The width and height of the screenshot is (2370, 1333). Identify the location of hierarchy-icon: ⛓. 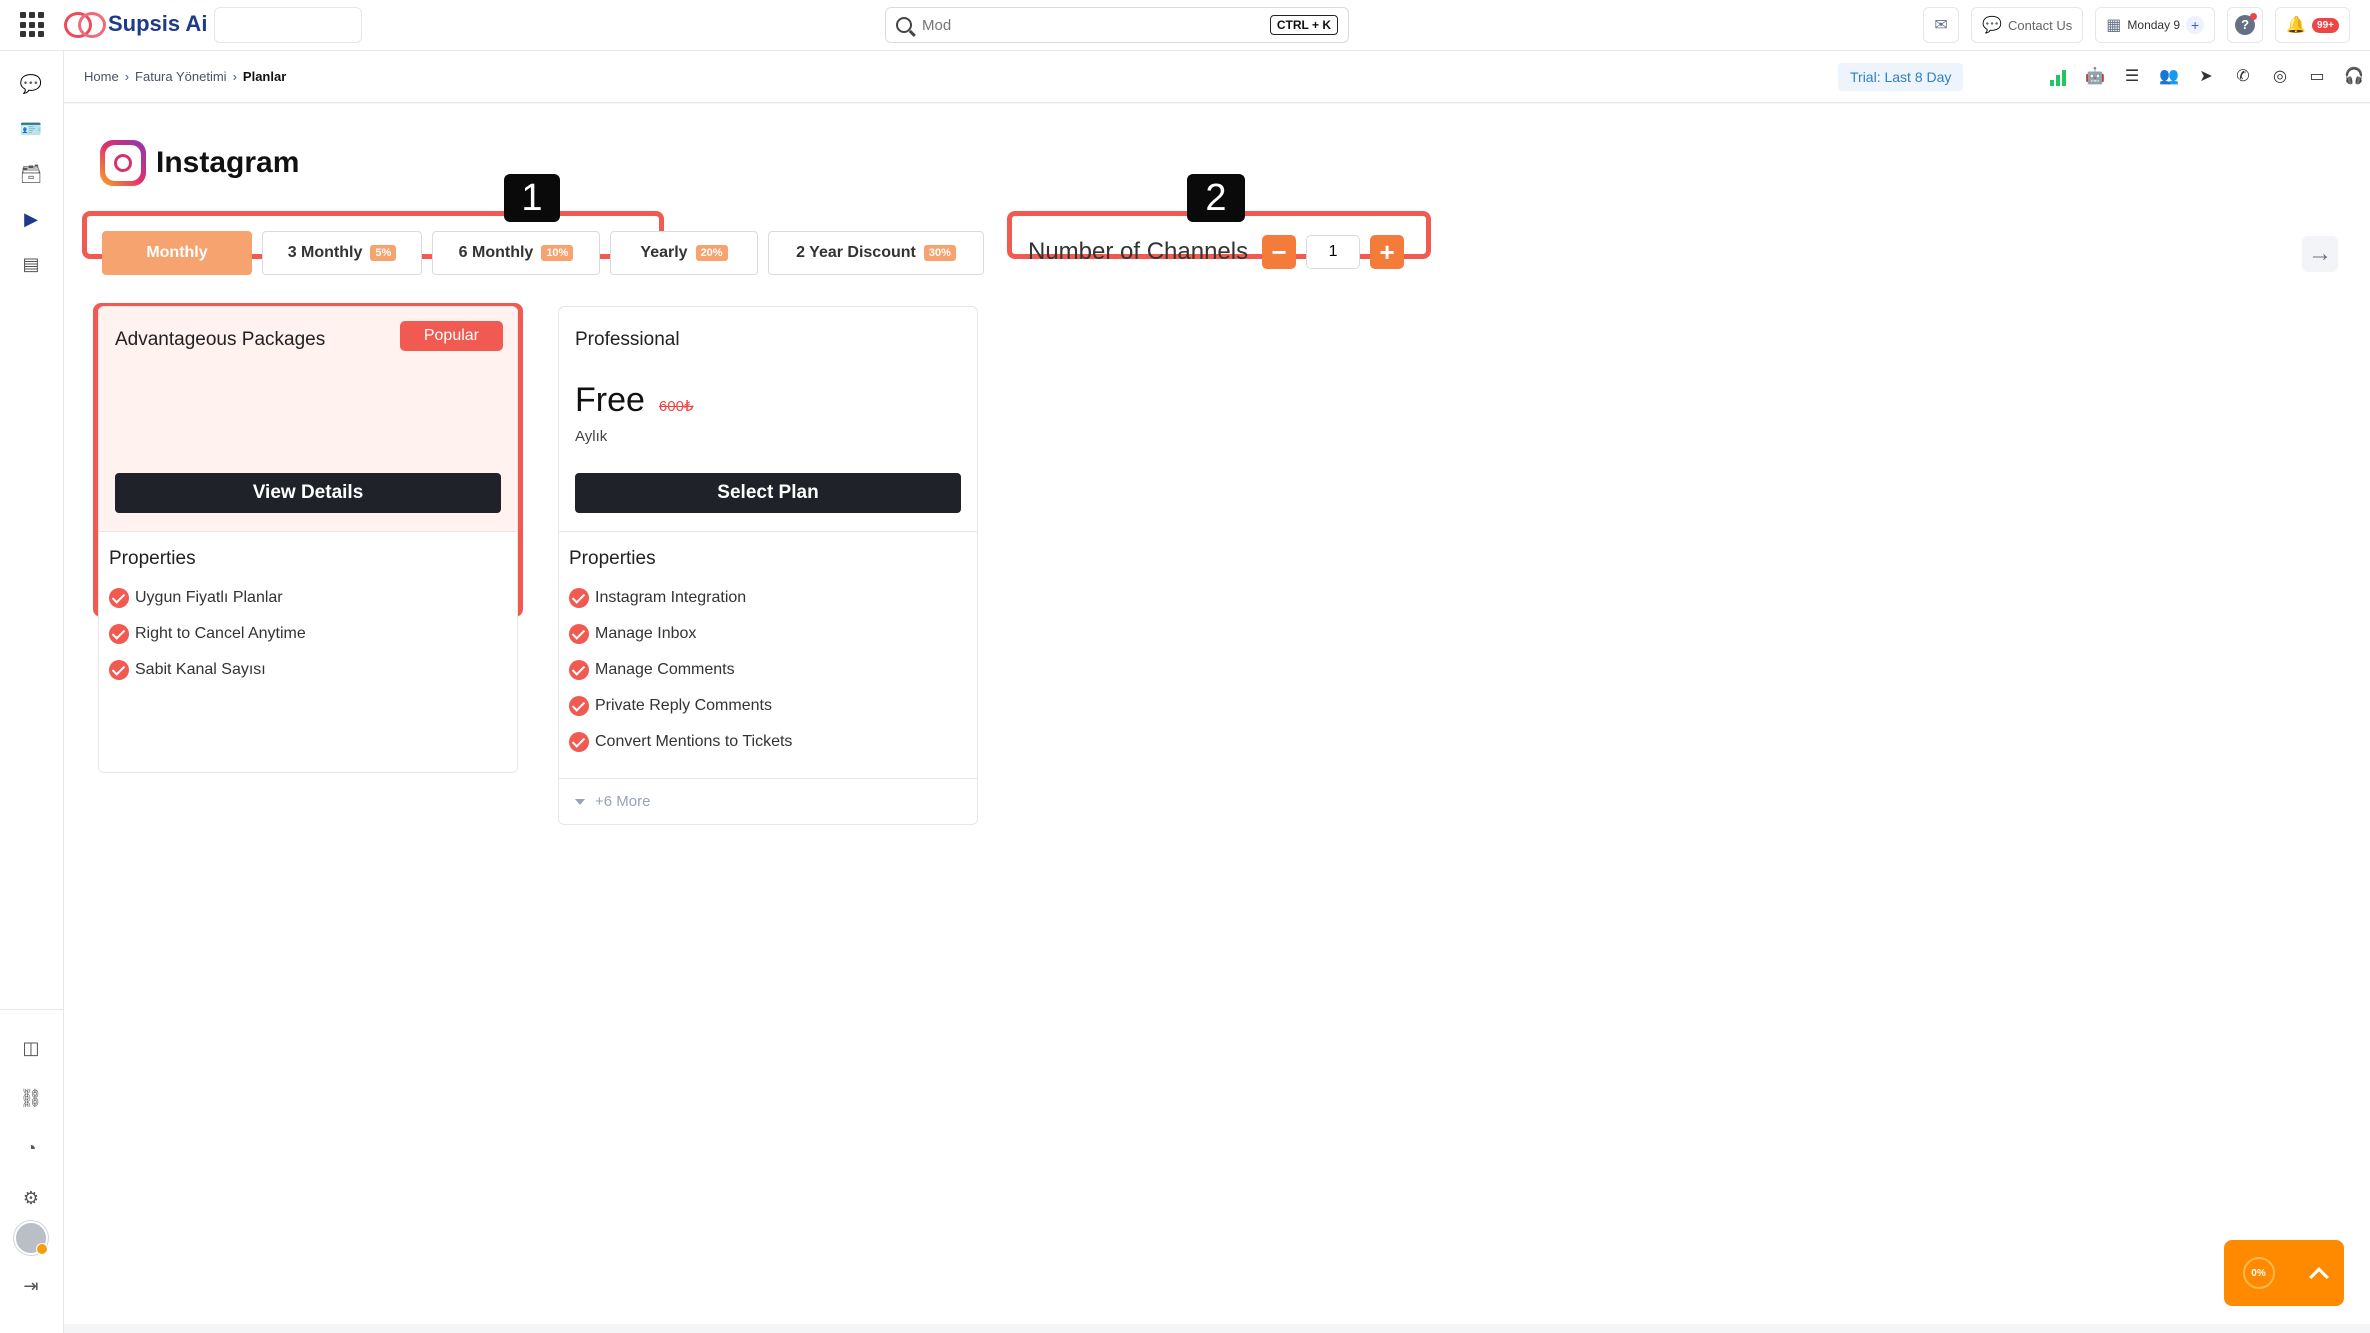
(31, 1098).